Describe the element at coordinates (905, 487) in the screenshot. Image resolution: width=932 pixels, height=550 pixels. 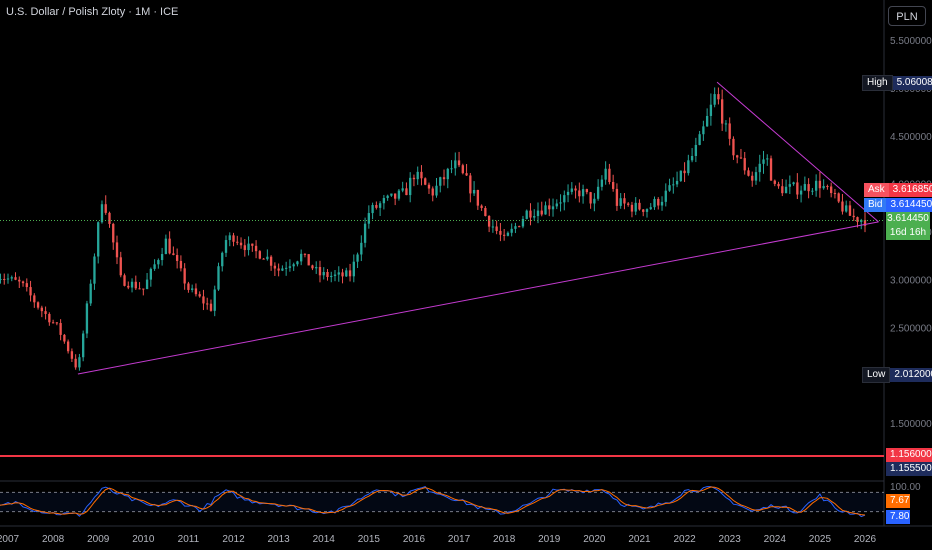
I see `stoch-tick-label: 100.00` at that location.